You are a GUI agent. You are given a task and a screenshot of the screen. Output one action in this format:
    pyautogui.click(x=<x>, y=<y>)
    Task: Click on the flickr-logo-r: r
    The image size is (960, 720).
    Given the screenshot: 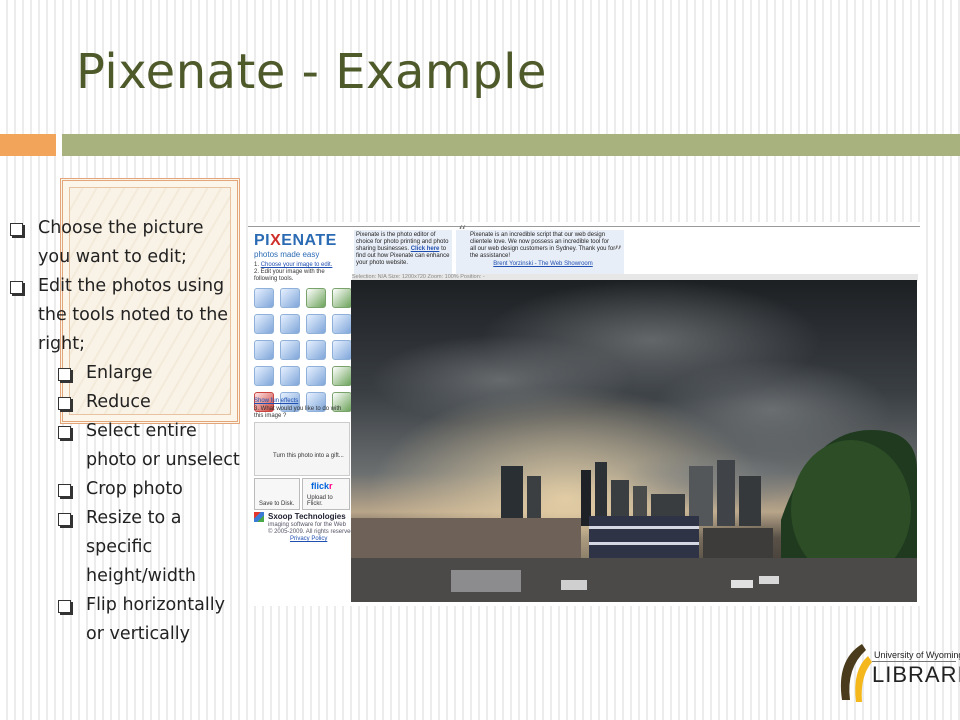 What is the action you would take?
    pyautogui.click(x=331, y=486)
    